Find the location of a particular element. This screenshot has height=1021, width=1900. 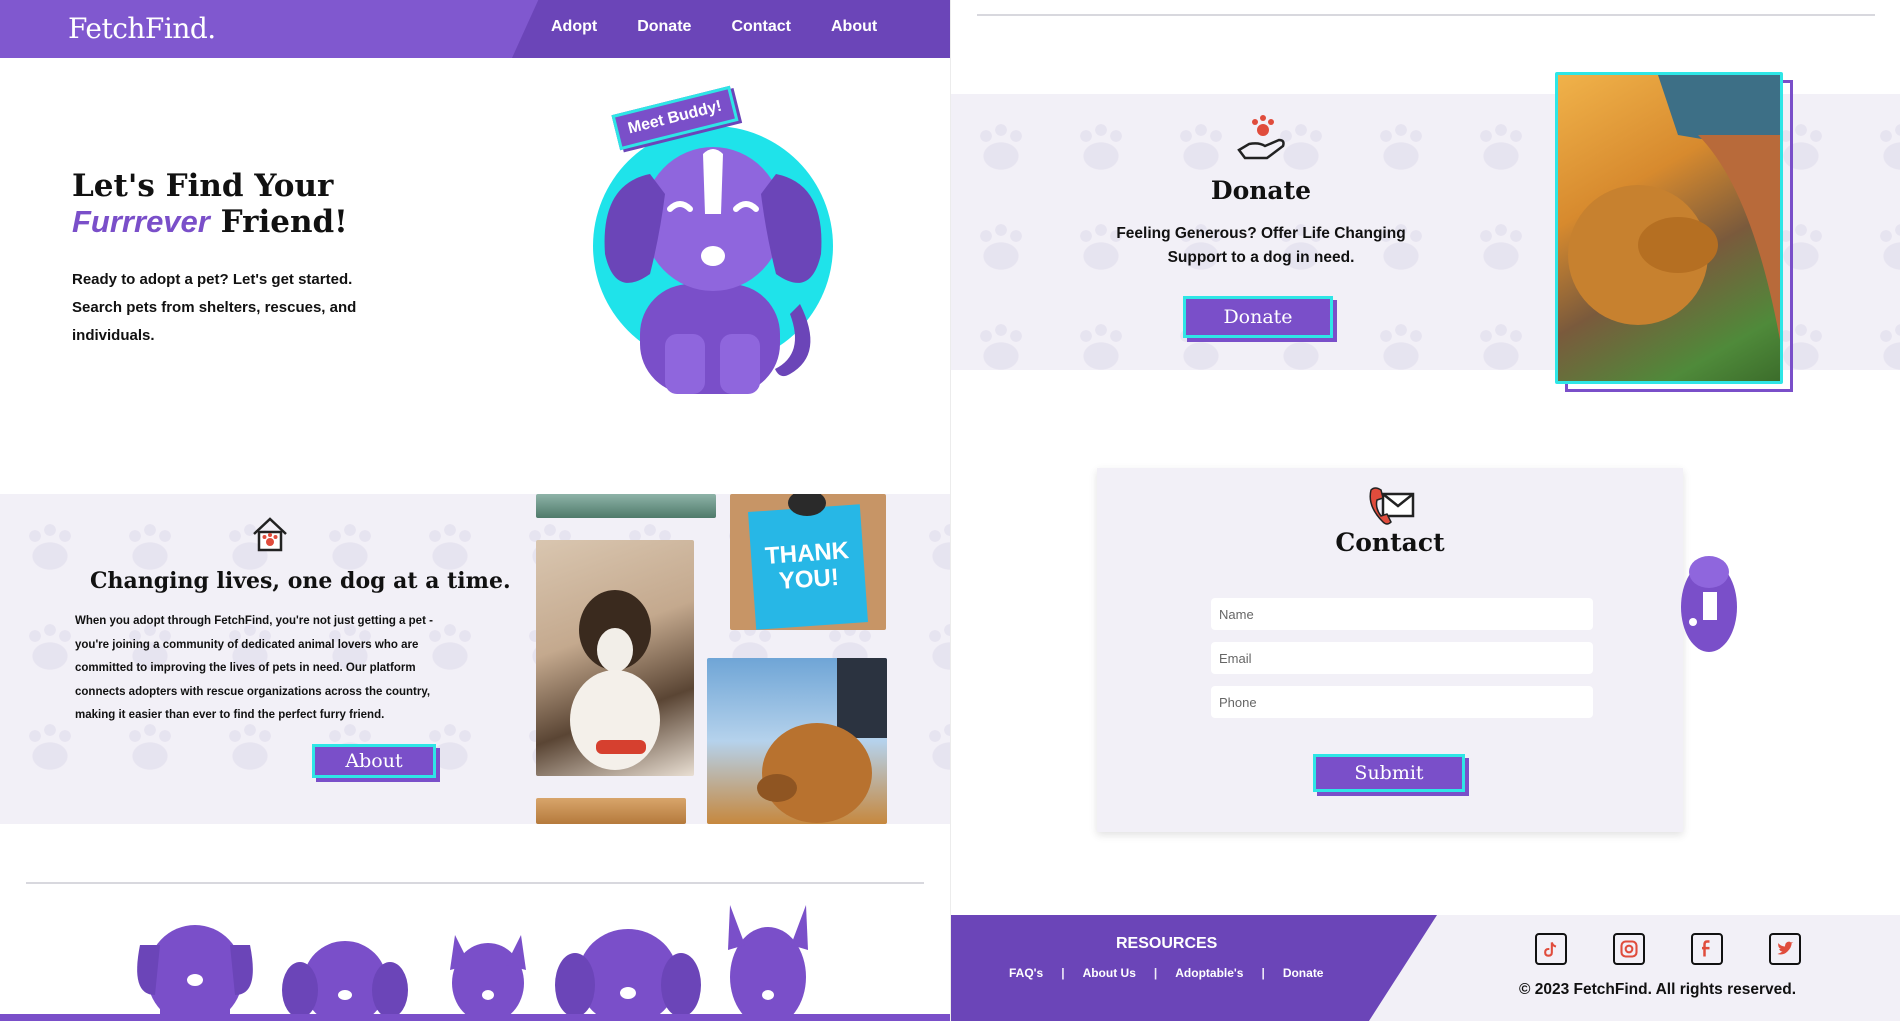

hand-paw-icon is located at coordinates (1261, 137).